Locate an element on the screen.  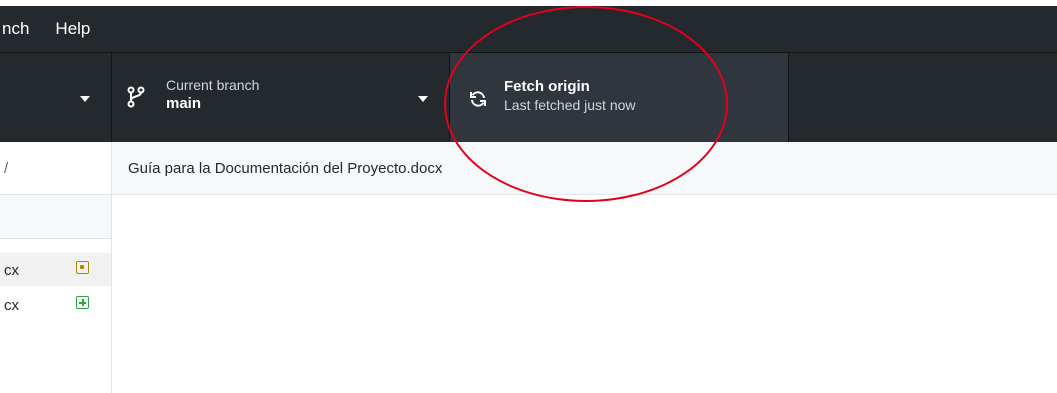
current-repository-button is located at coordinates (56, 97).